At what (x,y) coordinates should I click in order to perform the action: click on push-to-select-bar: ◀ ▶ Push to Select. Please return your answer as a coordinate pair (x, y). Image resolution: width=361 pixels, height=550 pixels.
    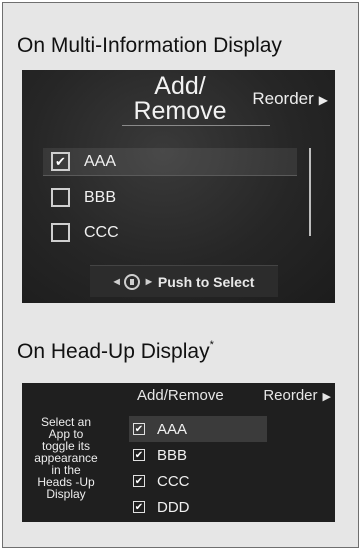
    Looking at the image, I should click on (184, 281).